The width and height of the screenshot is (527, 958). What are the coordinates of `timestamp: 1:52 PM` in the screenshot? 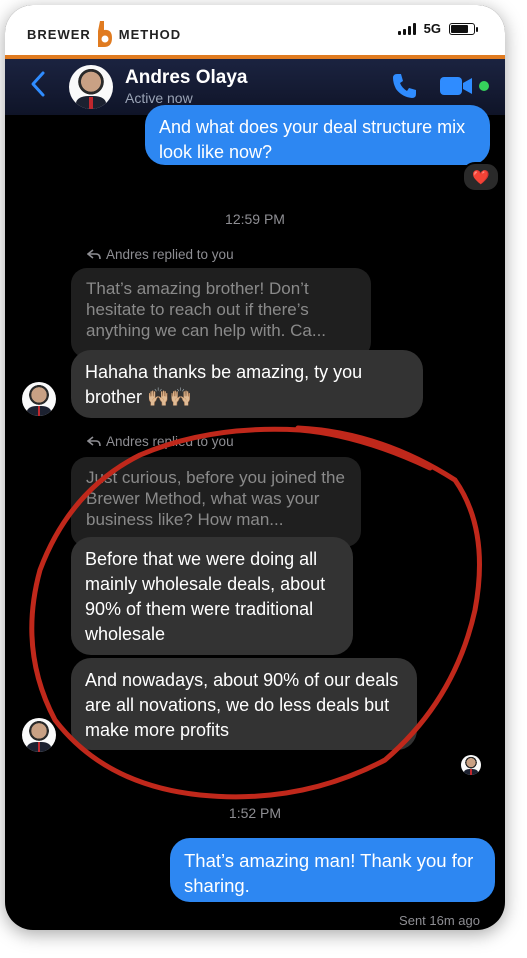 It's located at (255, 813).